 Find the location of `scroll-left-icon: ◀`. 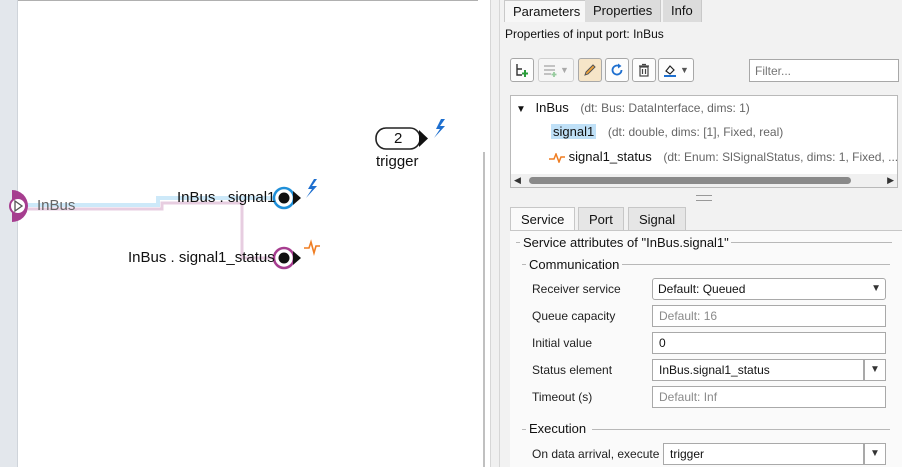

scroll-left-icon: ◀ is located at coordinates (517, 180).